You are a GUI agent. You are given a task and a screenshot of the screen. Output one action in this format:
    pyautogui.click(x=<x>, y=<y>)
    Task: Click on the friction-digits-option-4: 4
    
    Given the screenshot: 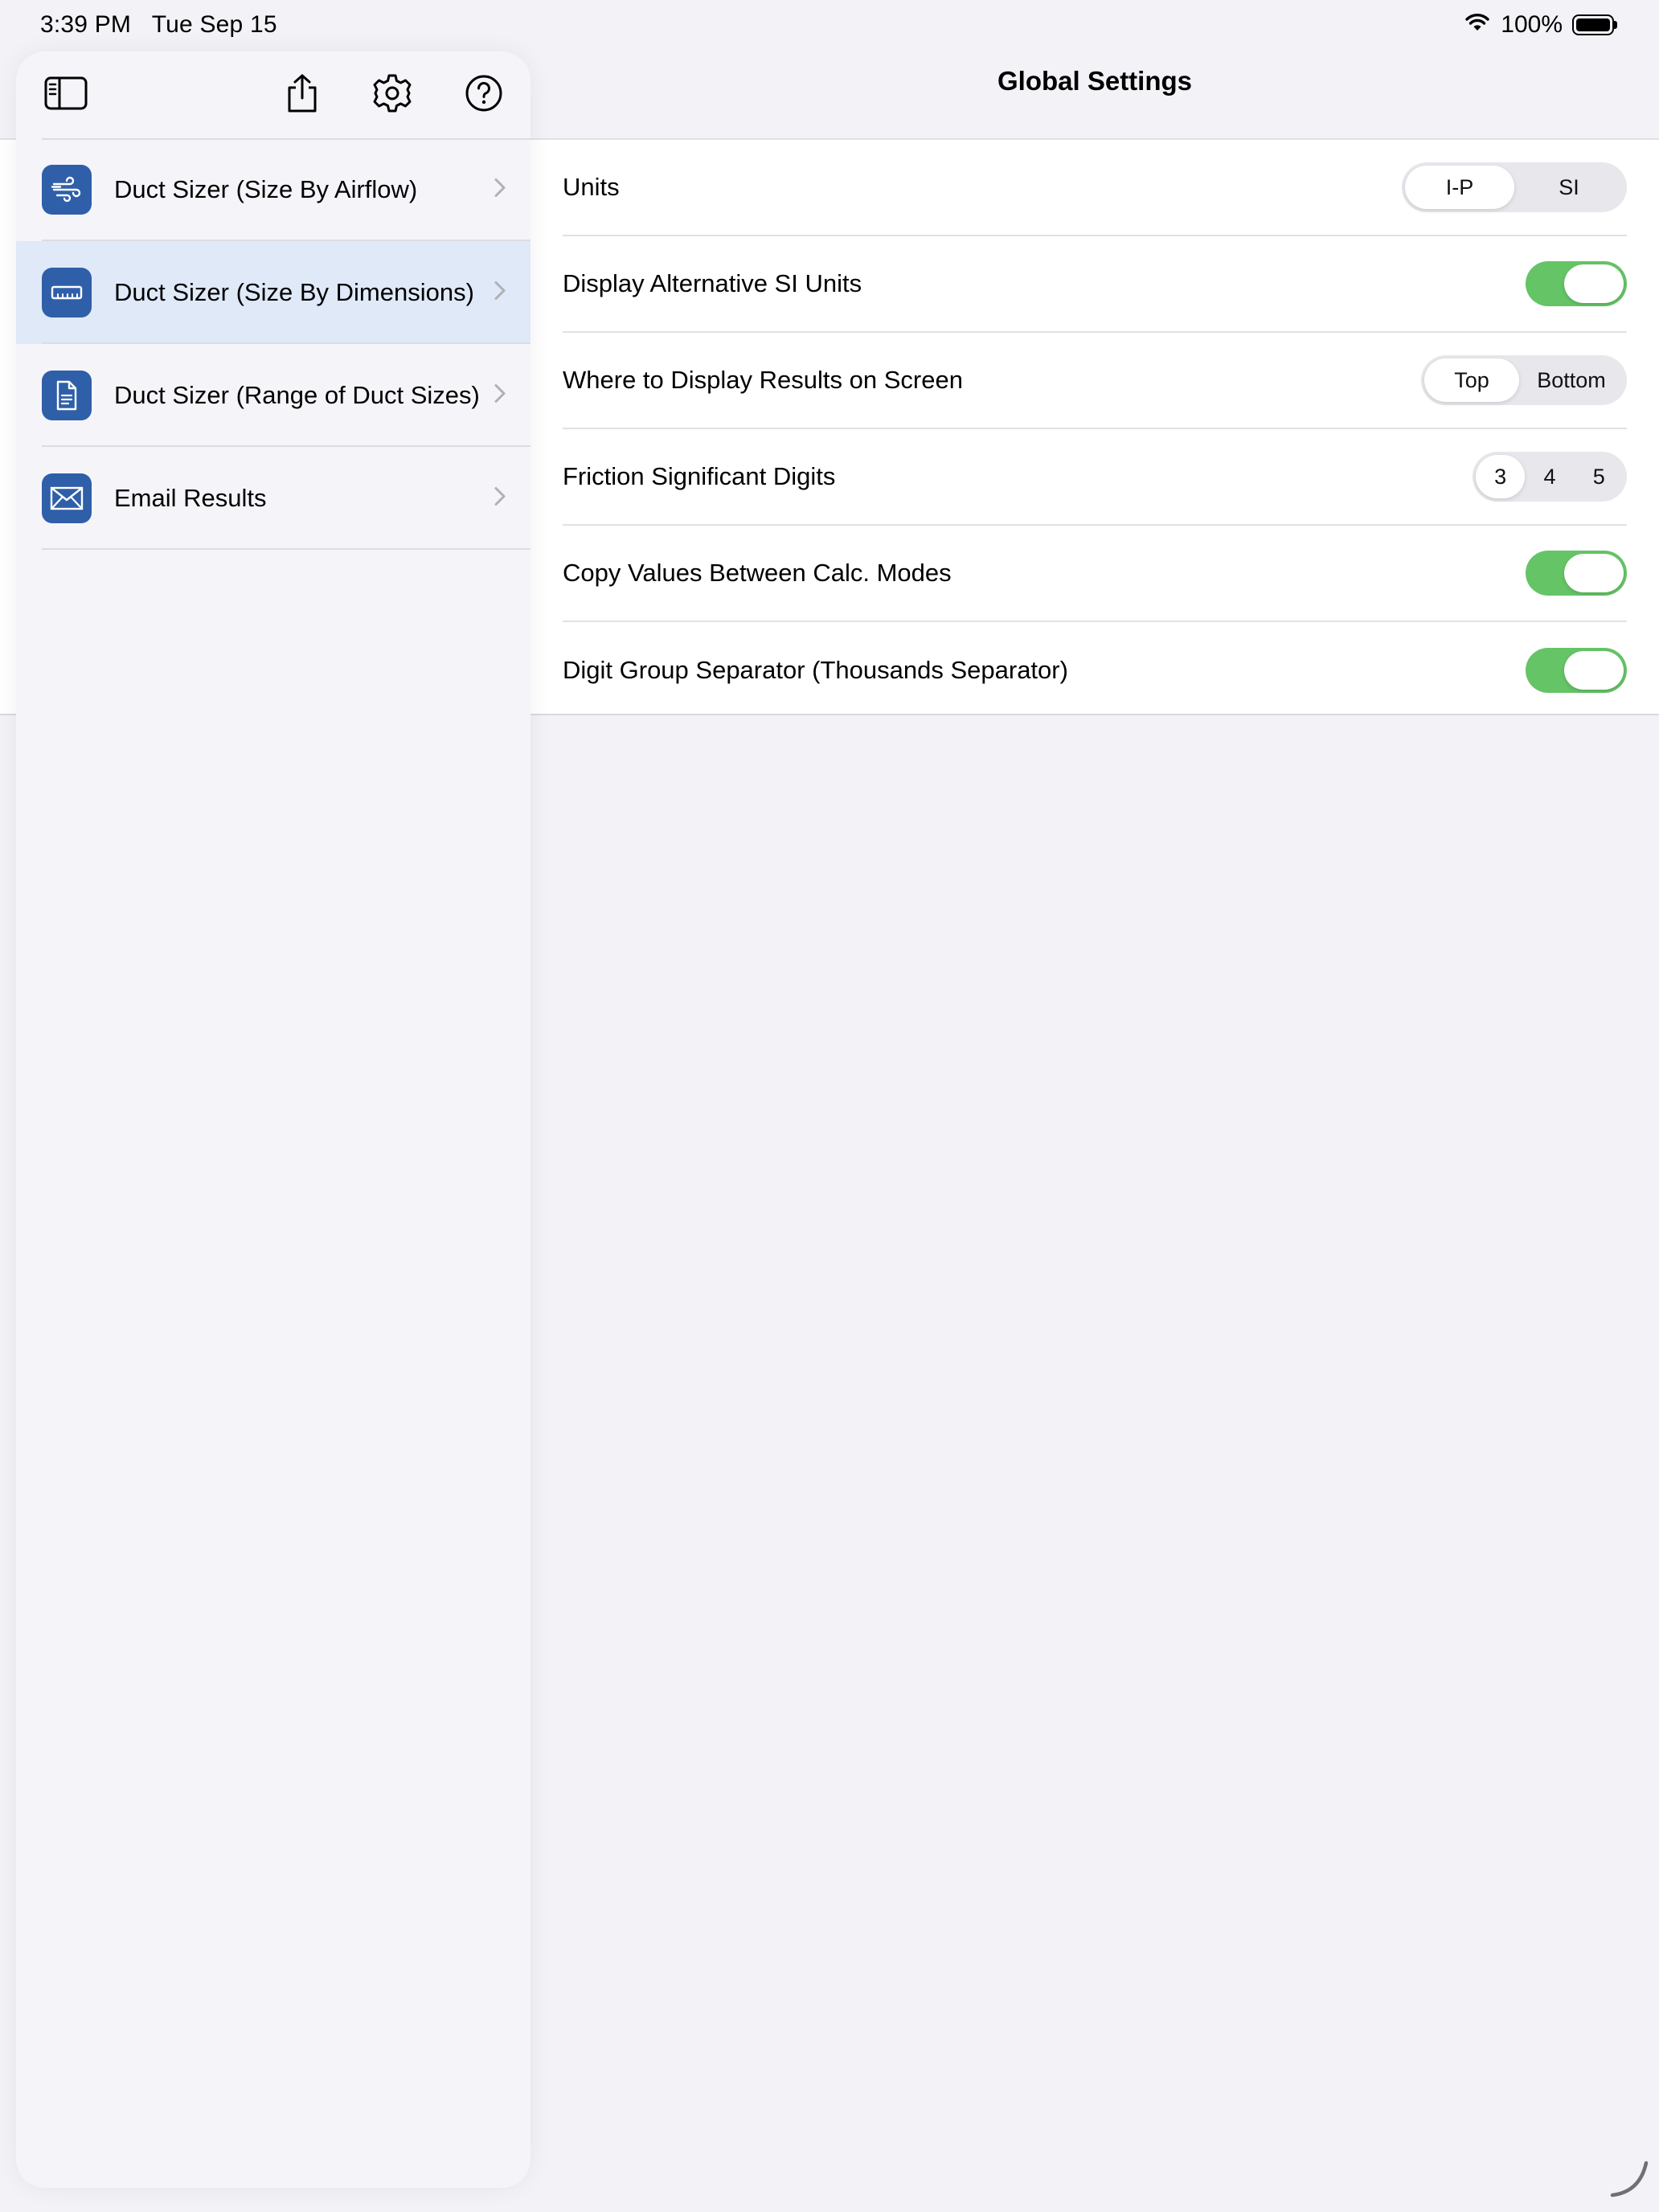 What is the action you would take?
    pyautogui.click(x=1549, y=476)
    